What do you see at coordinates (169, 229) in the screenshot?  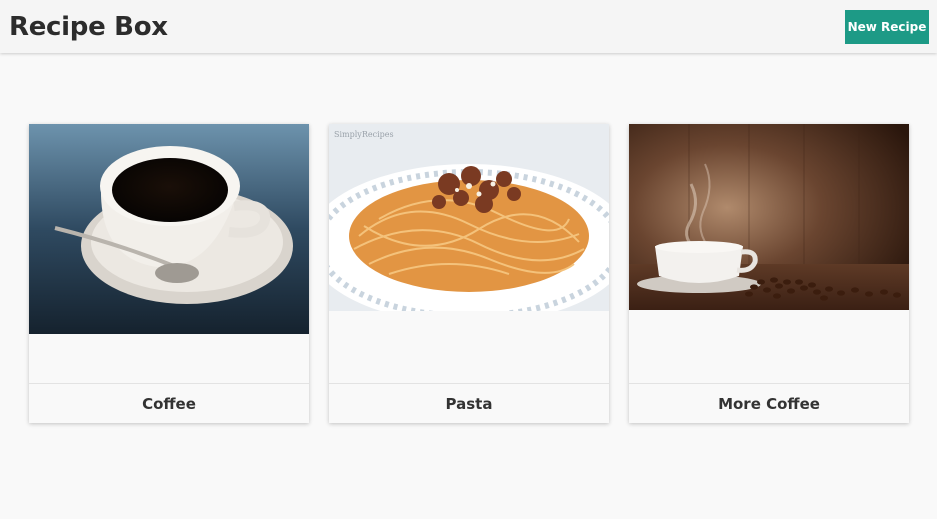 I see `coffee-photo` at bounding box center [169, 229].